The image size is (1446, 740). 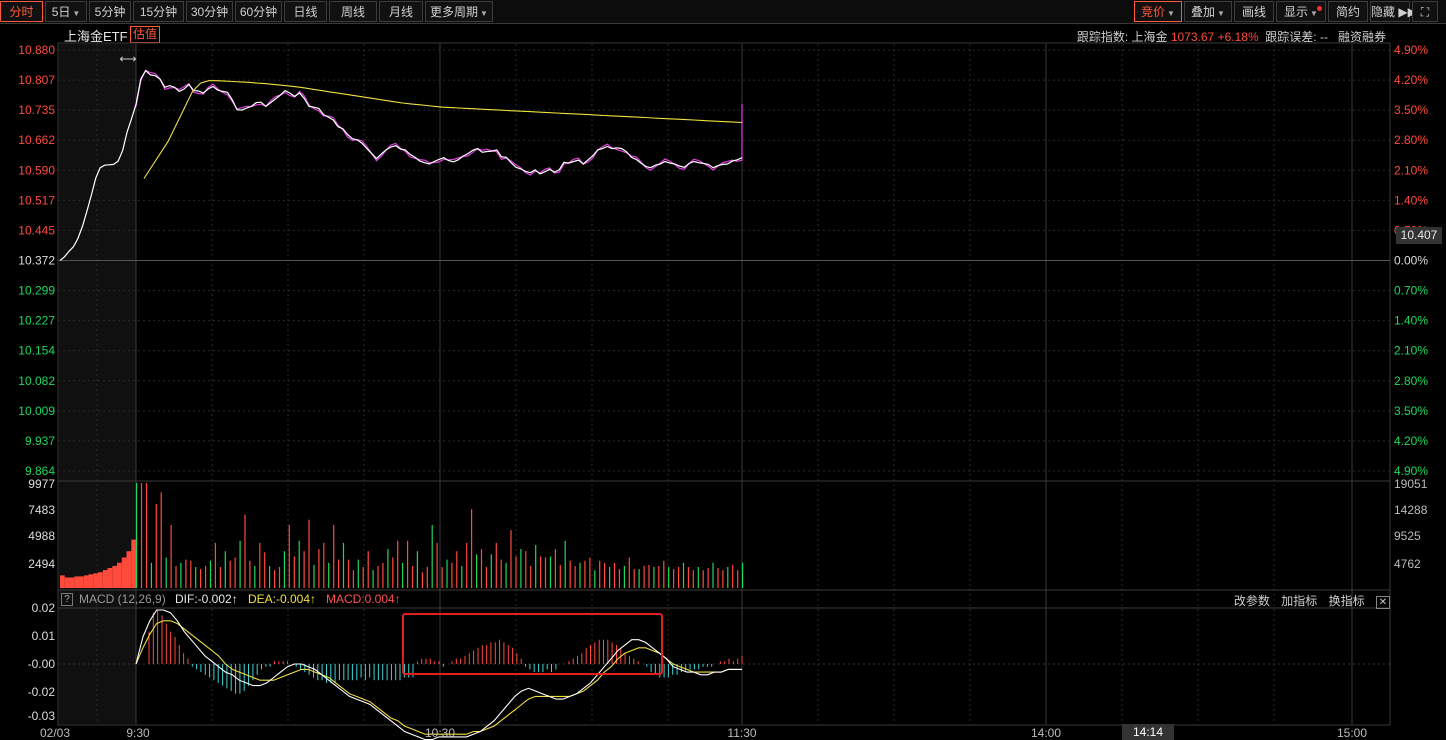 I want to click on macd-value: MACD:0.004↑, so click(x=363, y=599).